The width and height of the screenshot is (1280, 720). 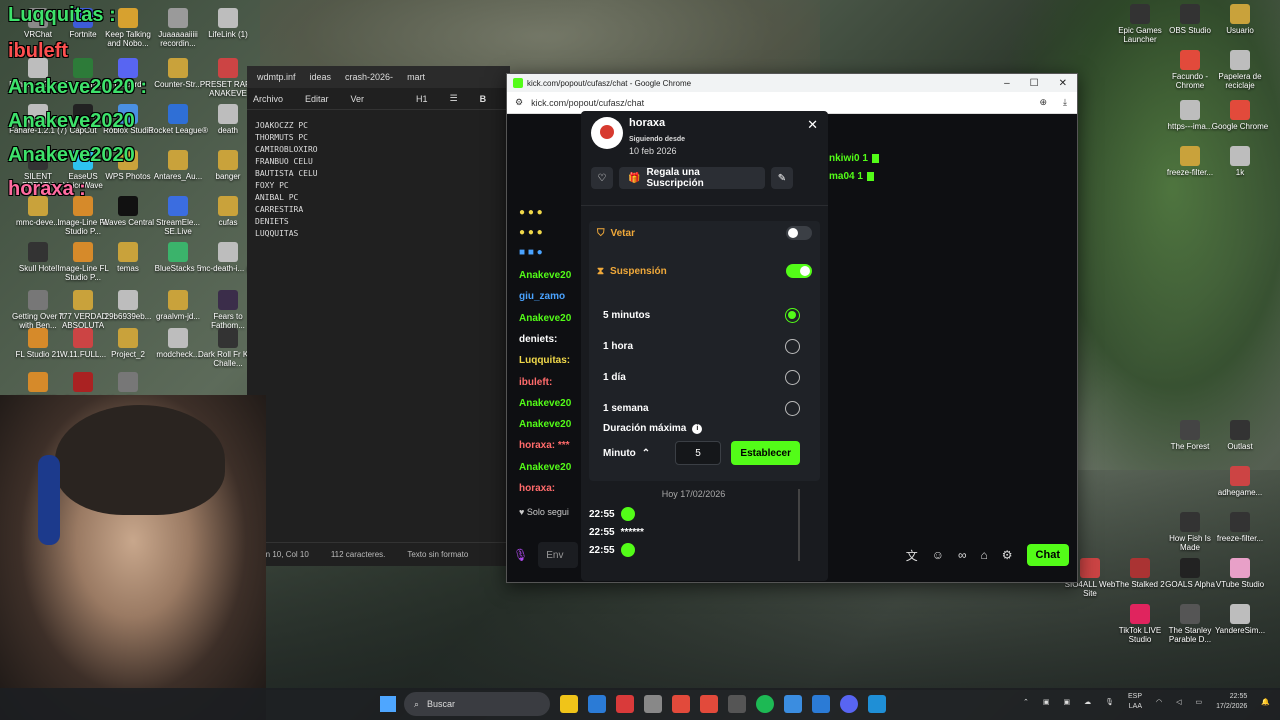 What do you see at coordinates (938, 555) in the screenshot?
I see `emoji-icon: ☺` at bounding box center [938, 555].